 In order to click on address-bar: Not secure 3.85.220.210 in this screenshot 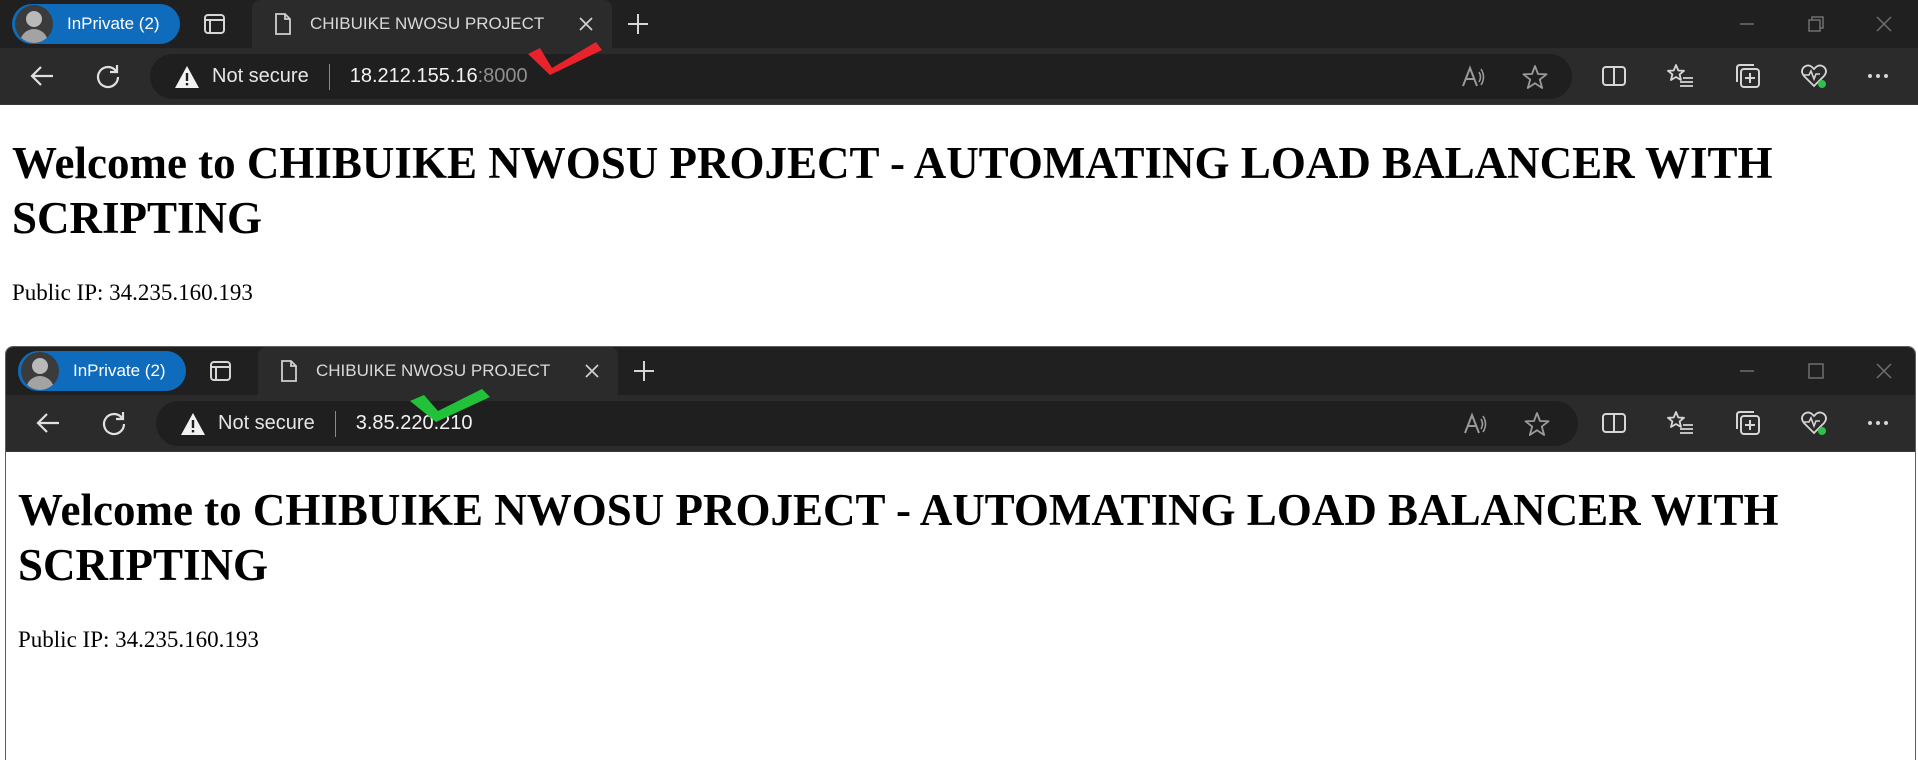, I will do `click(867, 423)`.